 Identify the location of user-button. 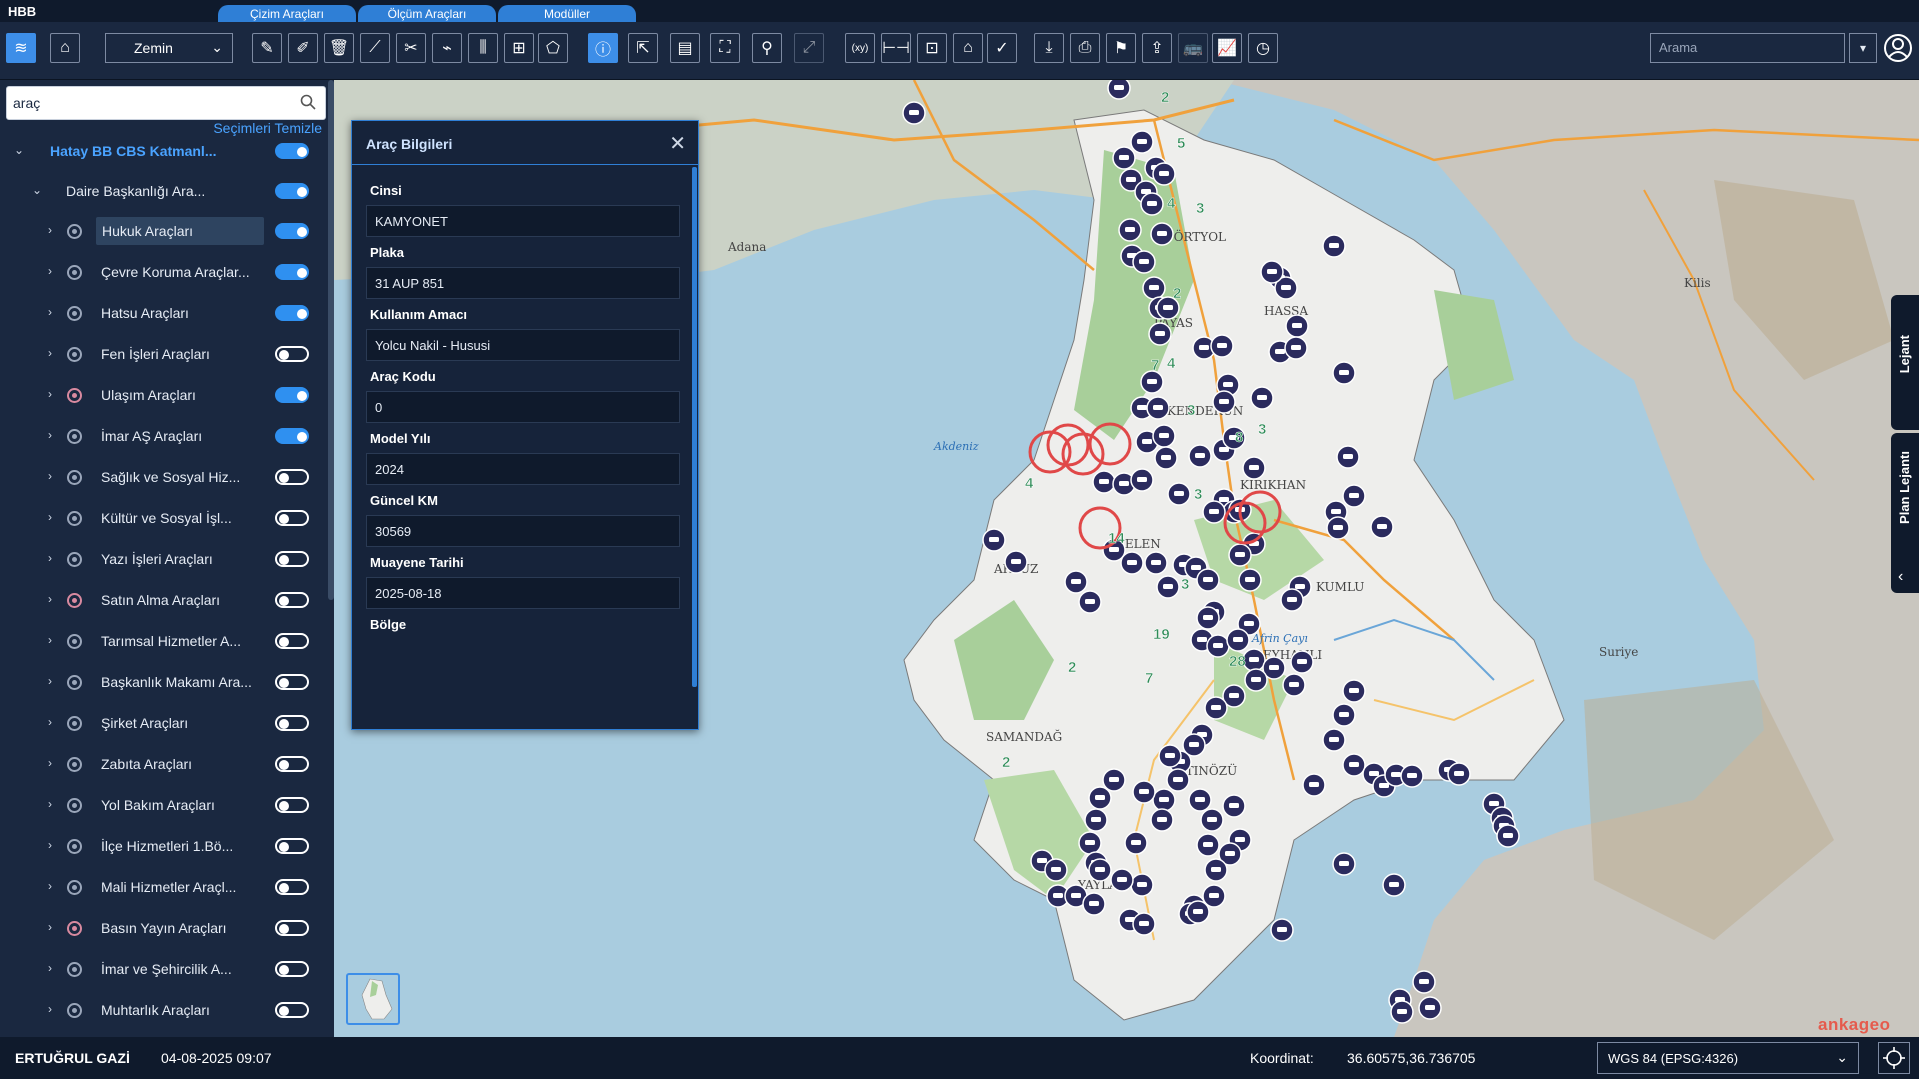
(1898, 48).